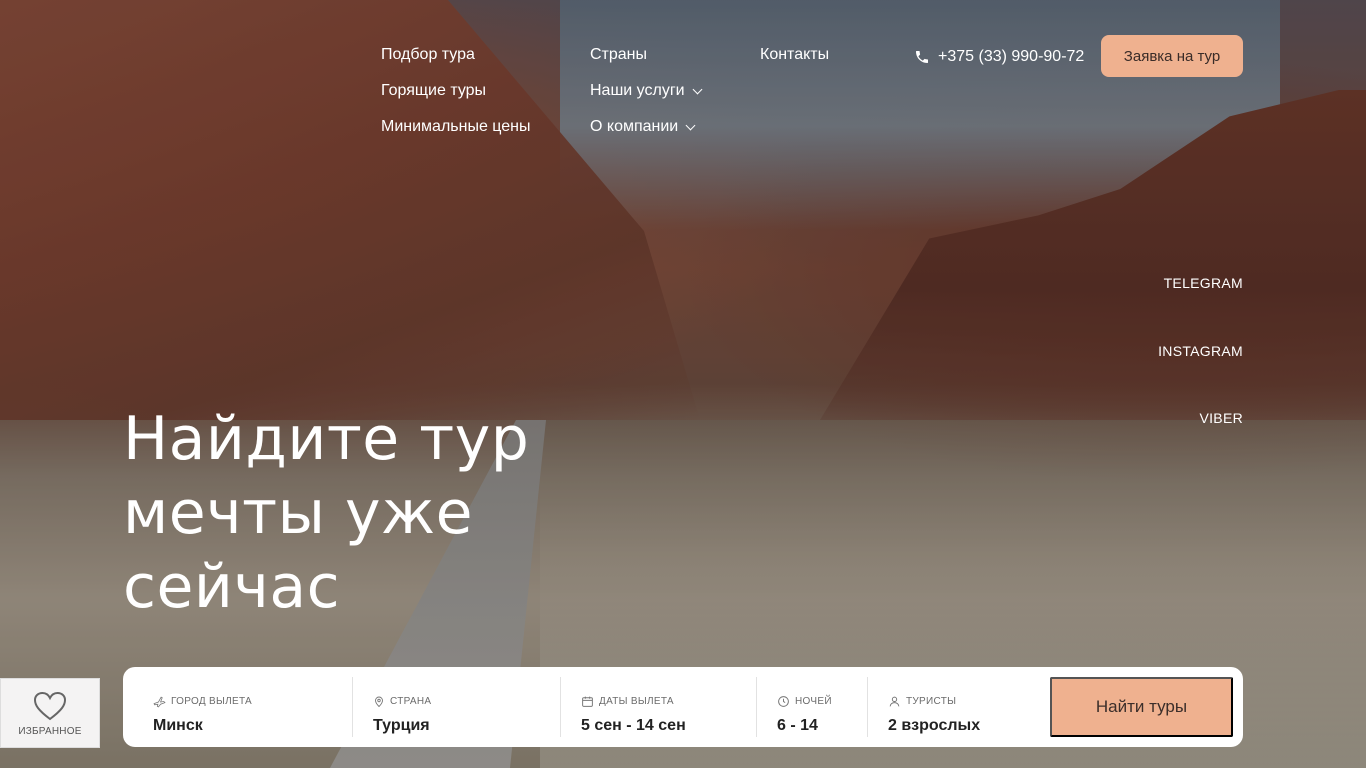  I want to click on nav-link-contacts: Контакты, so click(794, 55).